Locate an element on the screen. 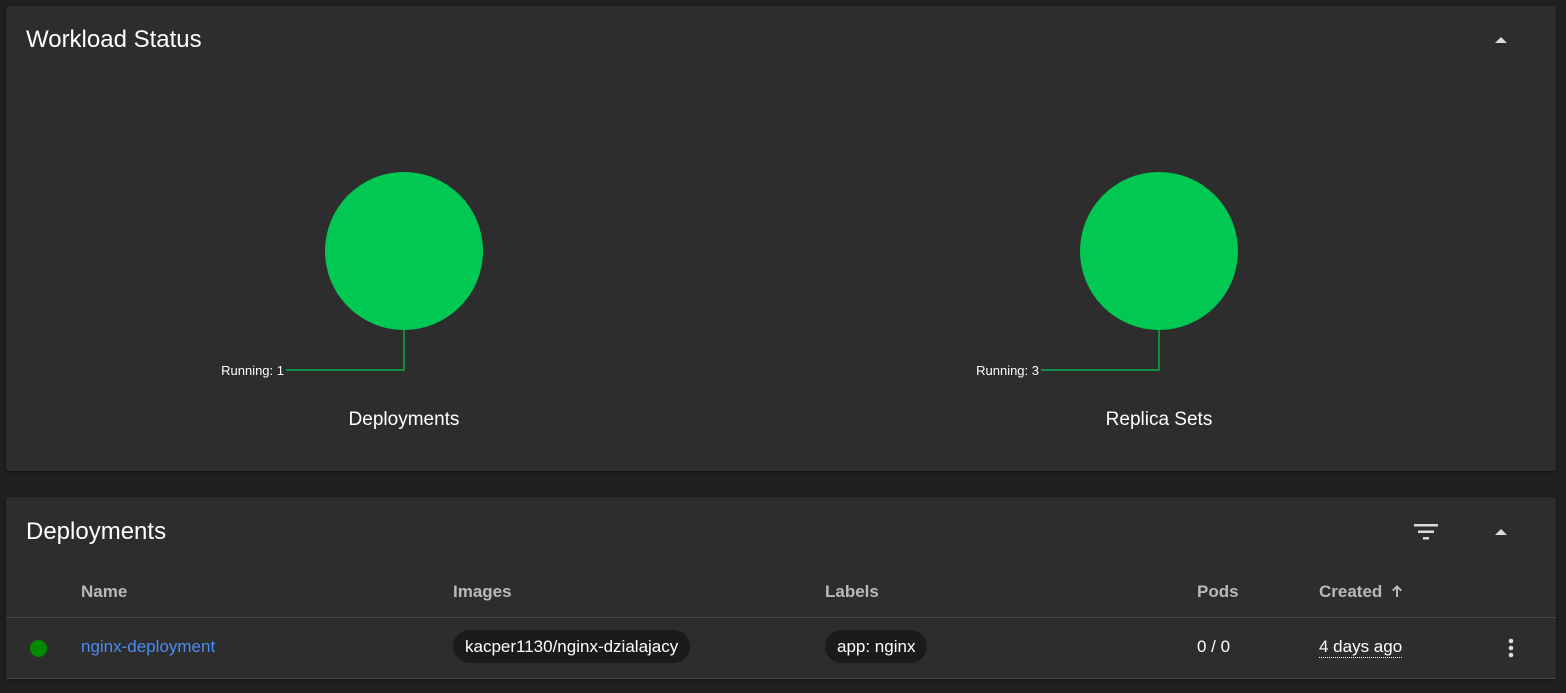 The height and width of the screenshot is (693, 1566). deployments-running-label: Running: 1 is located at coordinates (252, 370).